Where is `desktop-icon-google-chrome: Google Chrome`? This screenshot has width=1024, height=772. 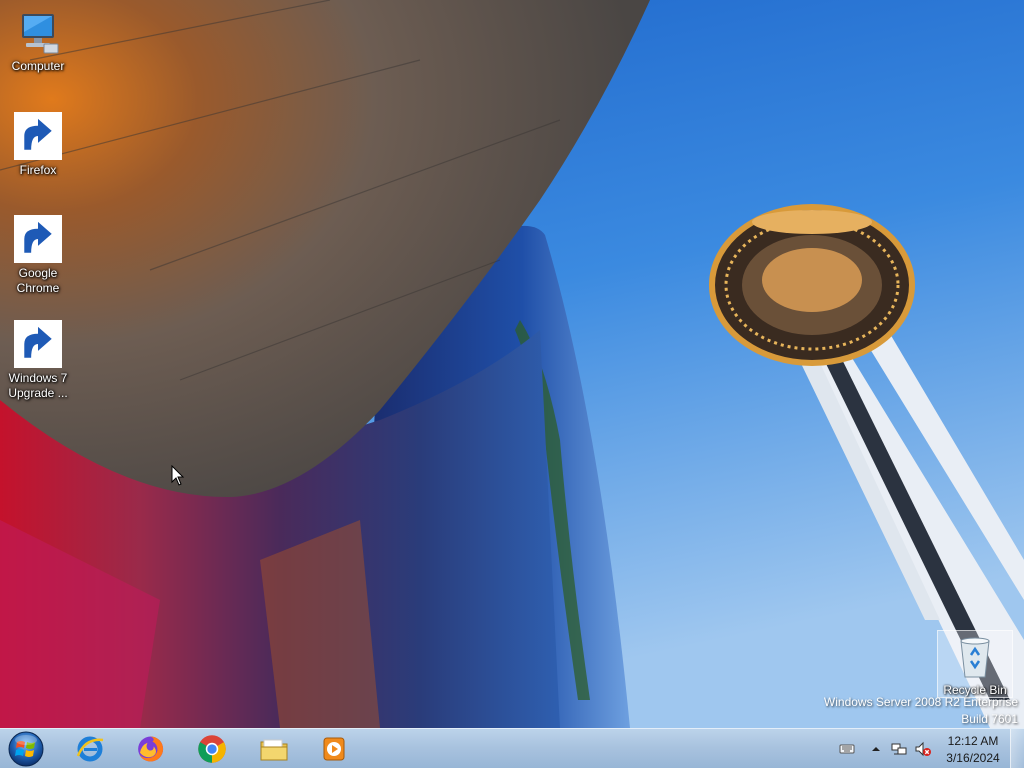
desktop-icon-google-chrome: Google Chrome is located at coordinates (38, 255).